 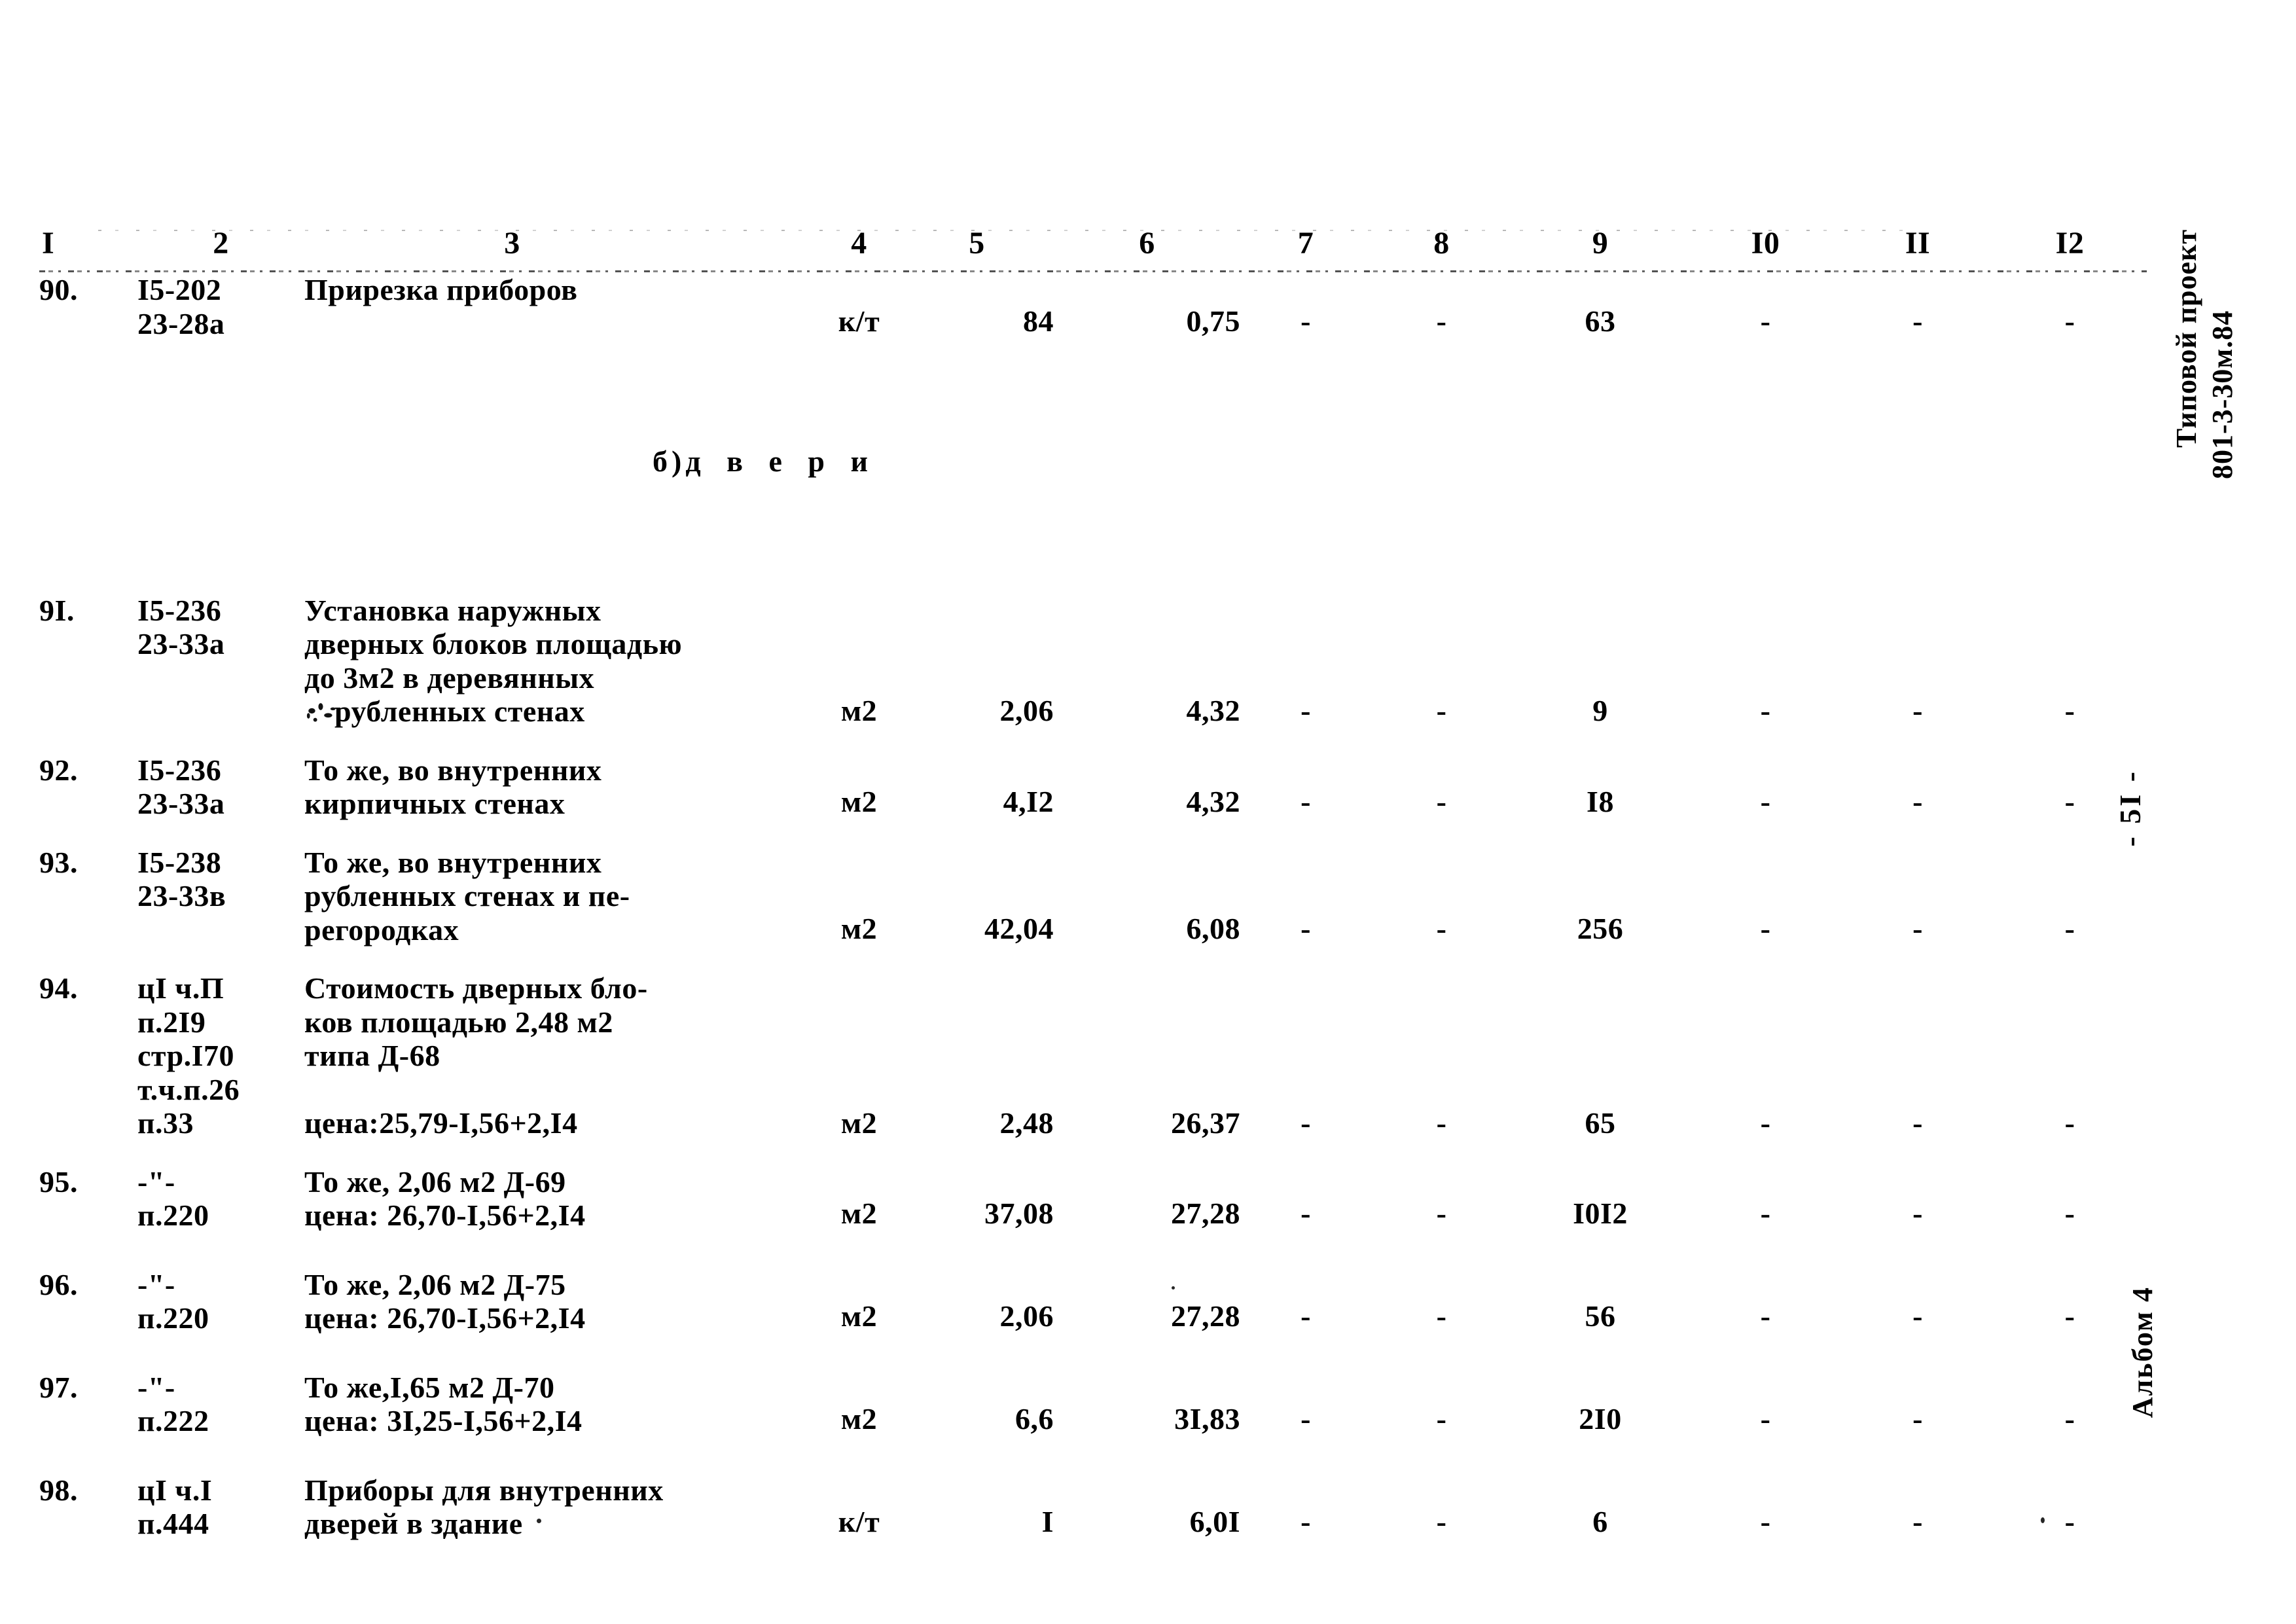 I want to click on ink-smudge-artifact, so click(x=321, y=713).